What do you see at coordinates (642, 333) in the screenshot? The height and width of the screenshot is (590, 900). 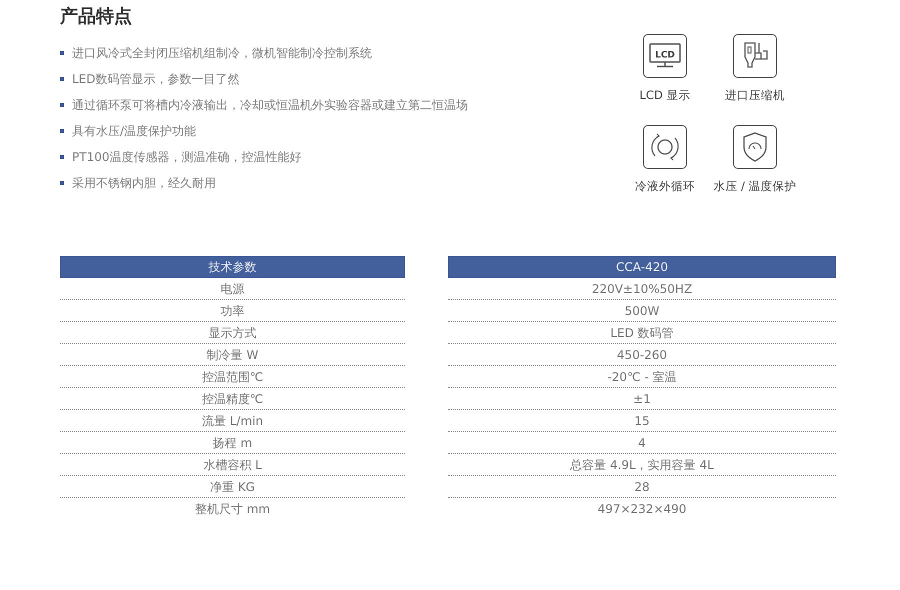 I see `table-cell: LED 数码管` at bounding box center [642, 333].